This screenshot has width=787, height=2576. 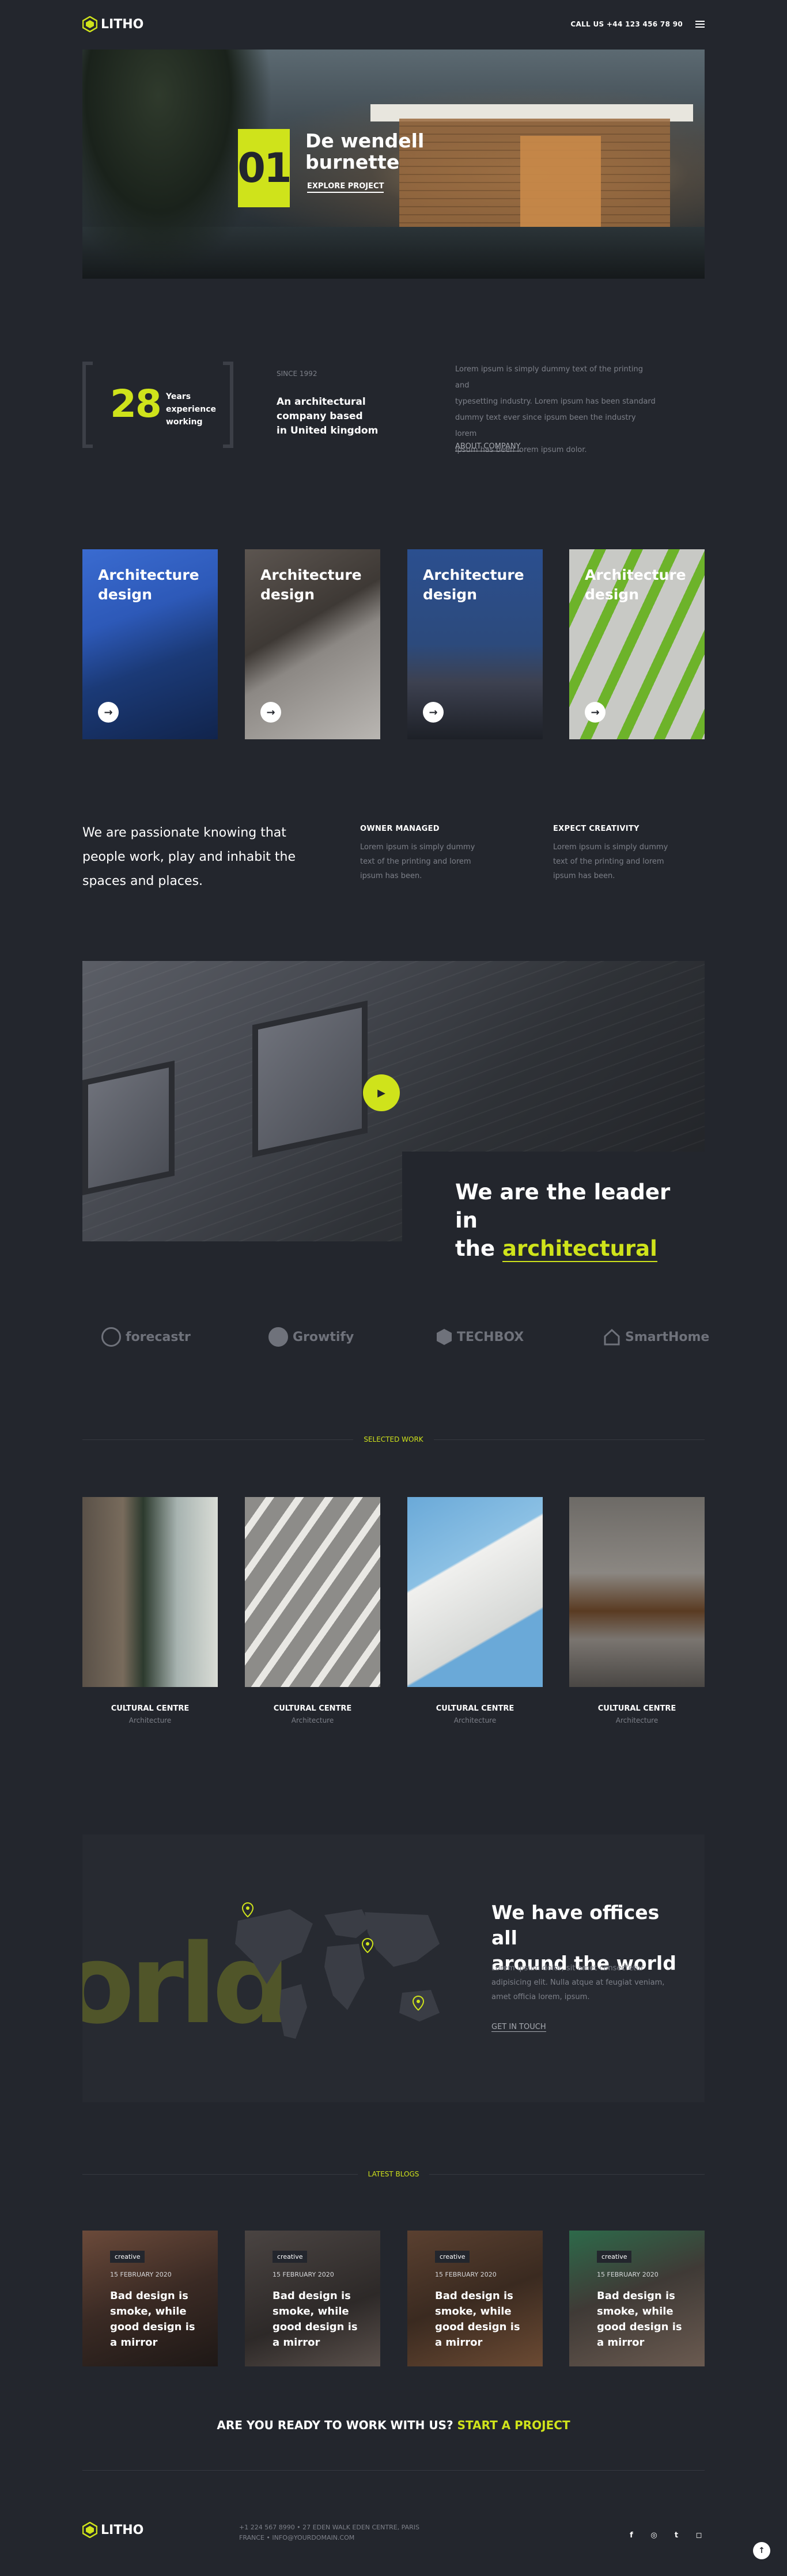 I want to click on phone-label: CALL US +44 123 456 78 90, so click(x=626, y=24).